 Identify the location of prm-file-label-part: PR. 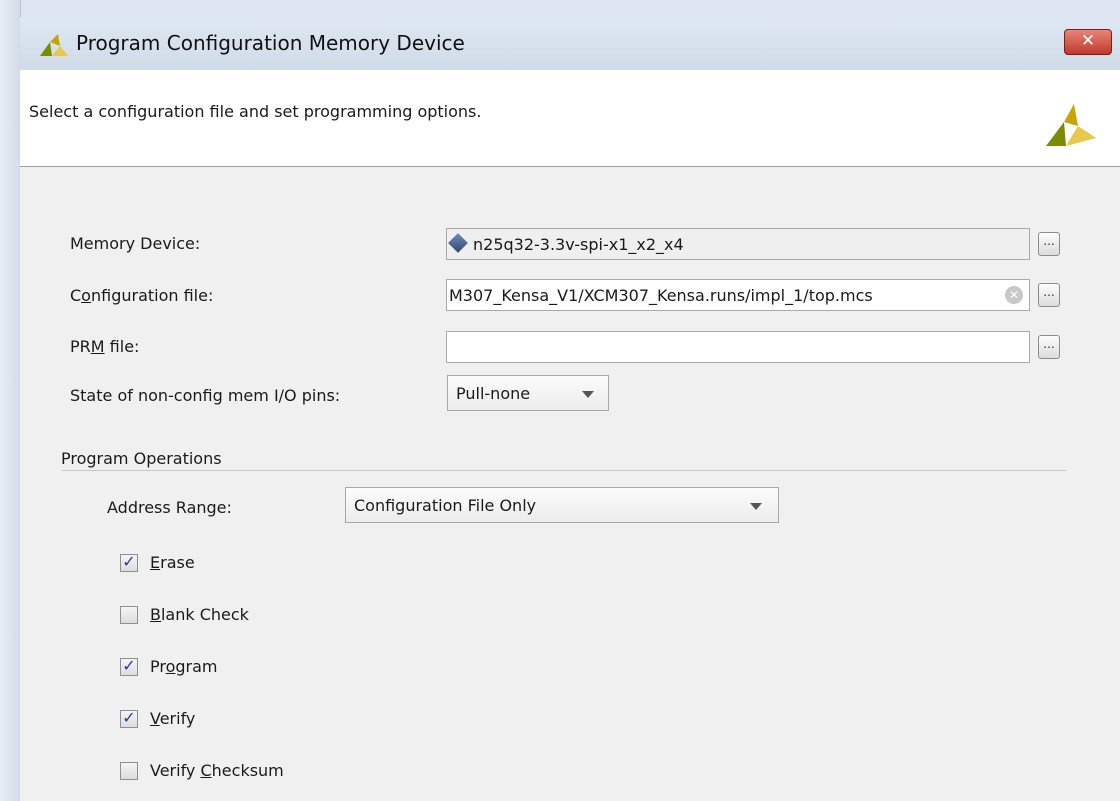
(80, 346).